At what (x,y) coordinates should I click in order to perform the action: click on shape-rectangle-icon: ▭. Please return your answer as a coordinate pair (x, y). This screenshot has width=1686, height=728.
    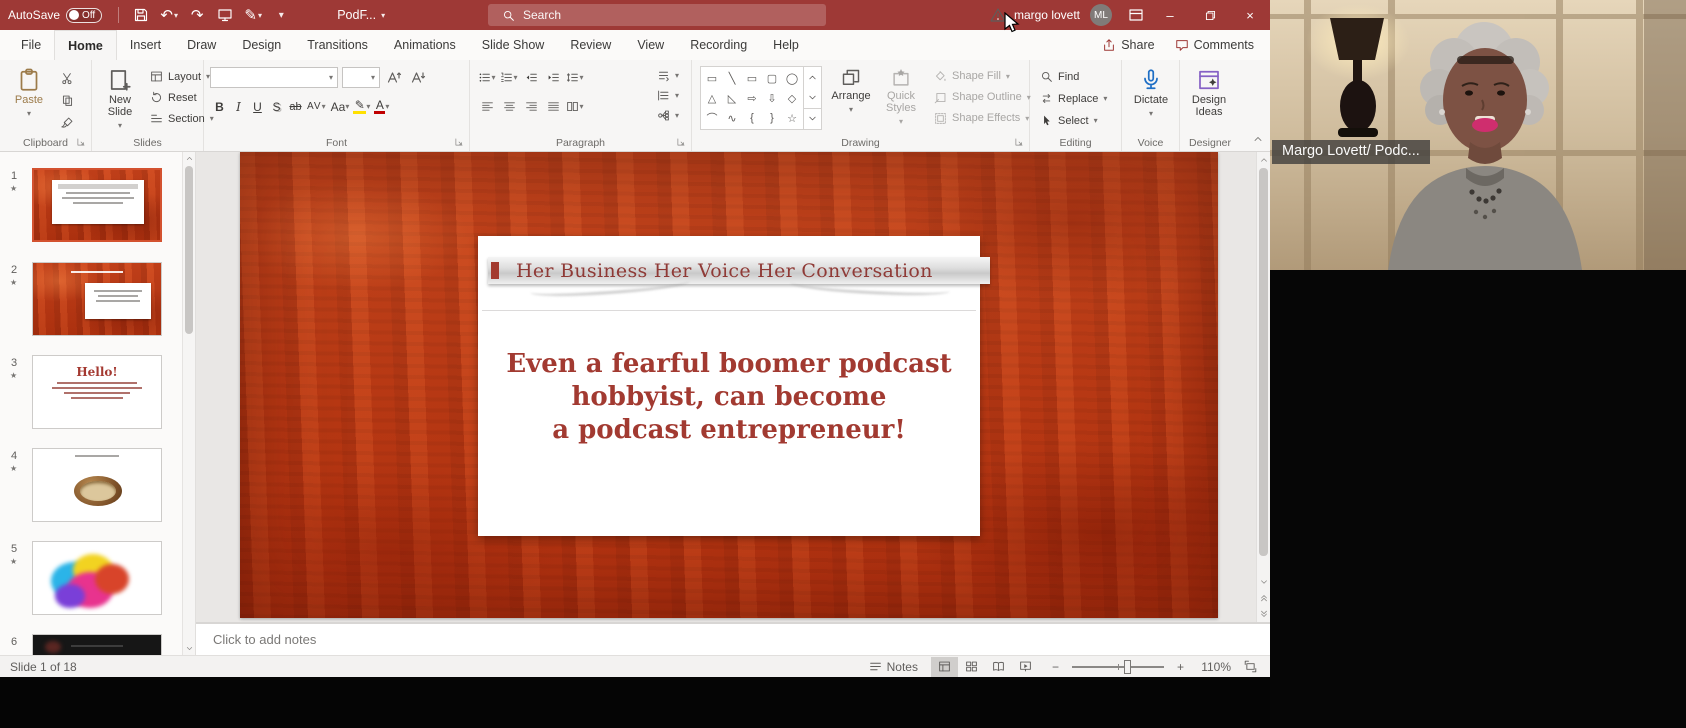
    Looking at the image, I should click on (712, 78).